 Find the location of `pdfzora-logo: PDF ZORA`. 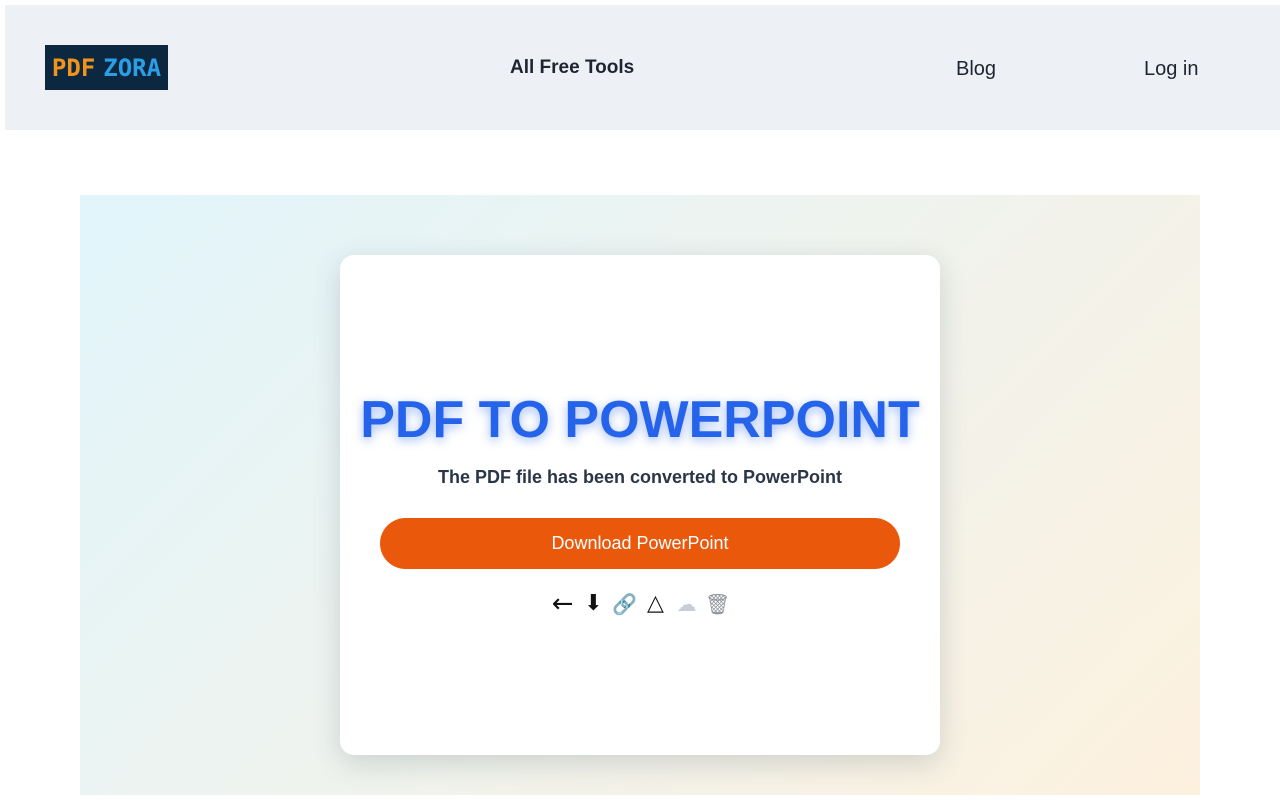

pdfzora-logo: PDF ZORA is located at coordinates (106, 67).